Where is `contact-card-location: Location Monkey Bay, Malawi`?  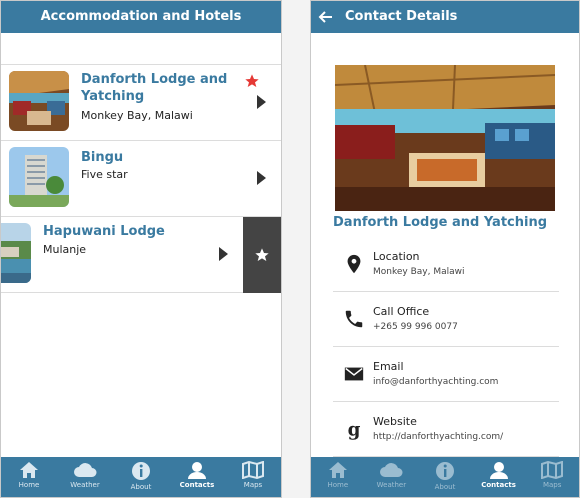 contact-card-location: Location Monkey Bay, Malawi is located at coordinates (446, 264).